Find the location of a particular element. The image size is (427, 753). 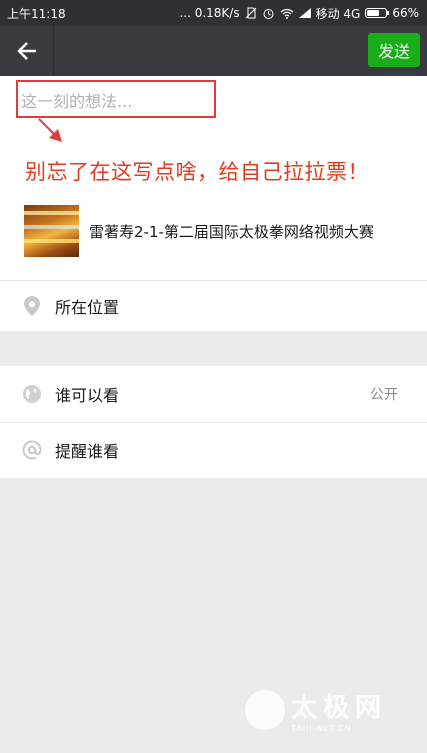

visibility-row: 谁可以看 公开 is located at coordinates (213, 394).